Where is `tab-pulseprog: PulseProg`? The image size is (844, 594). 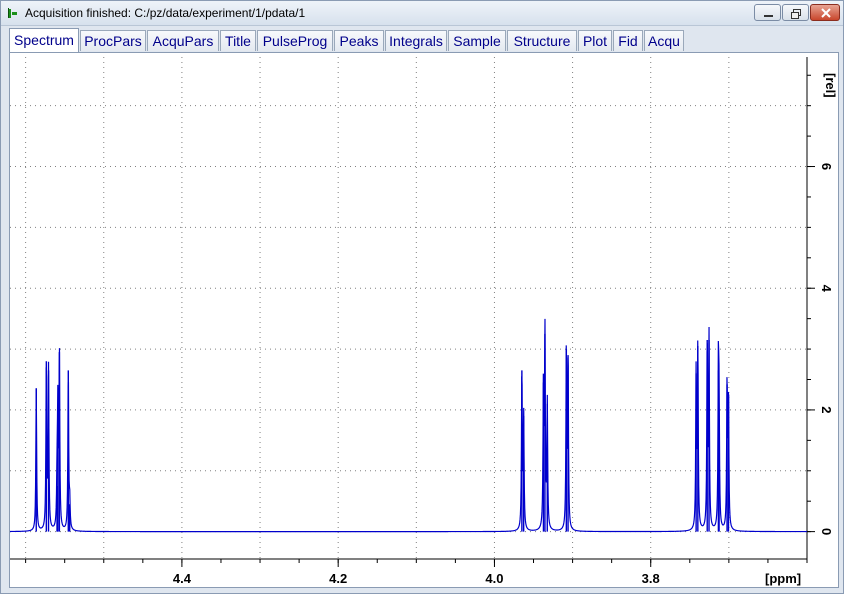 tab-pulseprog: PulseProg is located at coordinates (295, 40).